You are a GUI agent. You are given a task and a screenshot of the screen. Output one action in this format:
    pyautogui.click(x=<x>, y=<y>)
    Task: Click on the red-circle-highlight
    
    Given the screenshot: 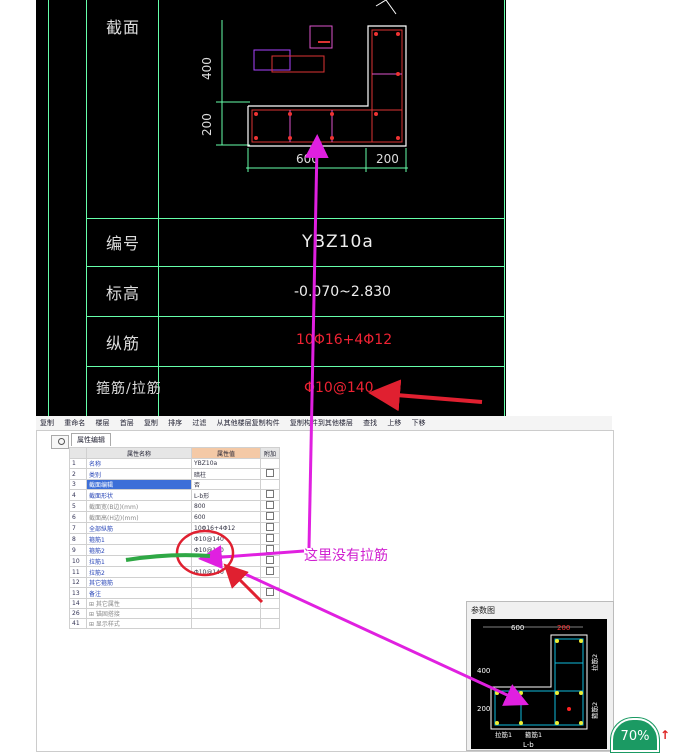 What is the action you would take?
    pyautogui.click(x=205, y=553)
    